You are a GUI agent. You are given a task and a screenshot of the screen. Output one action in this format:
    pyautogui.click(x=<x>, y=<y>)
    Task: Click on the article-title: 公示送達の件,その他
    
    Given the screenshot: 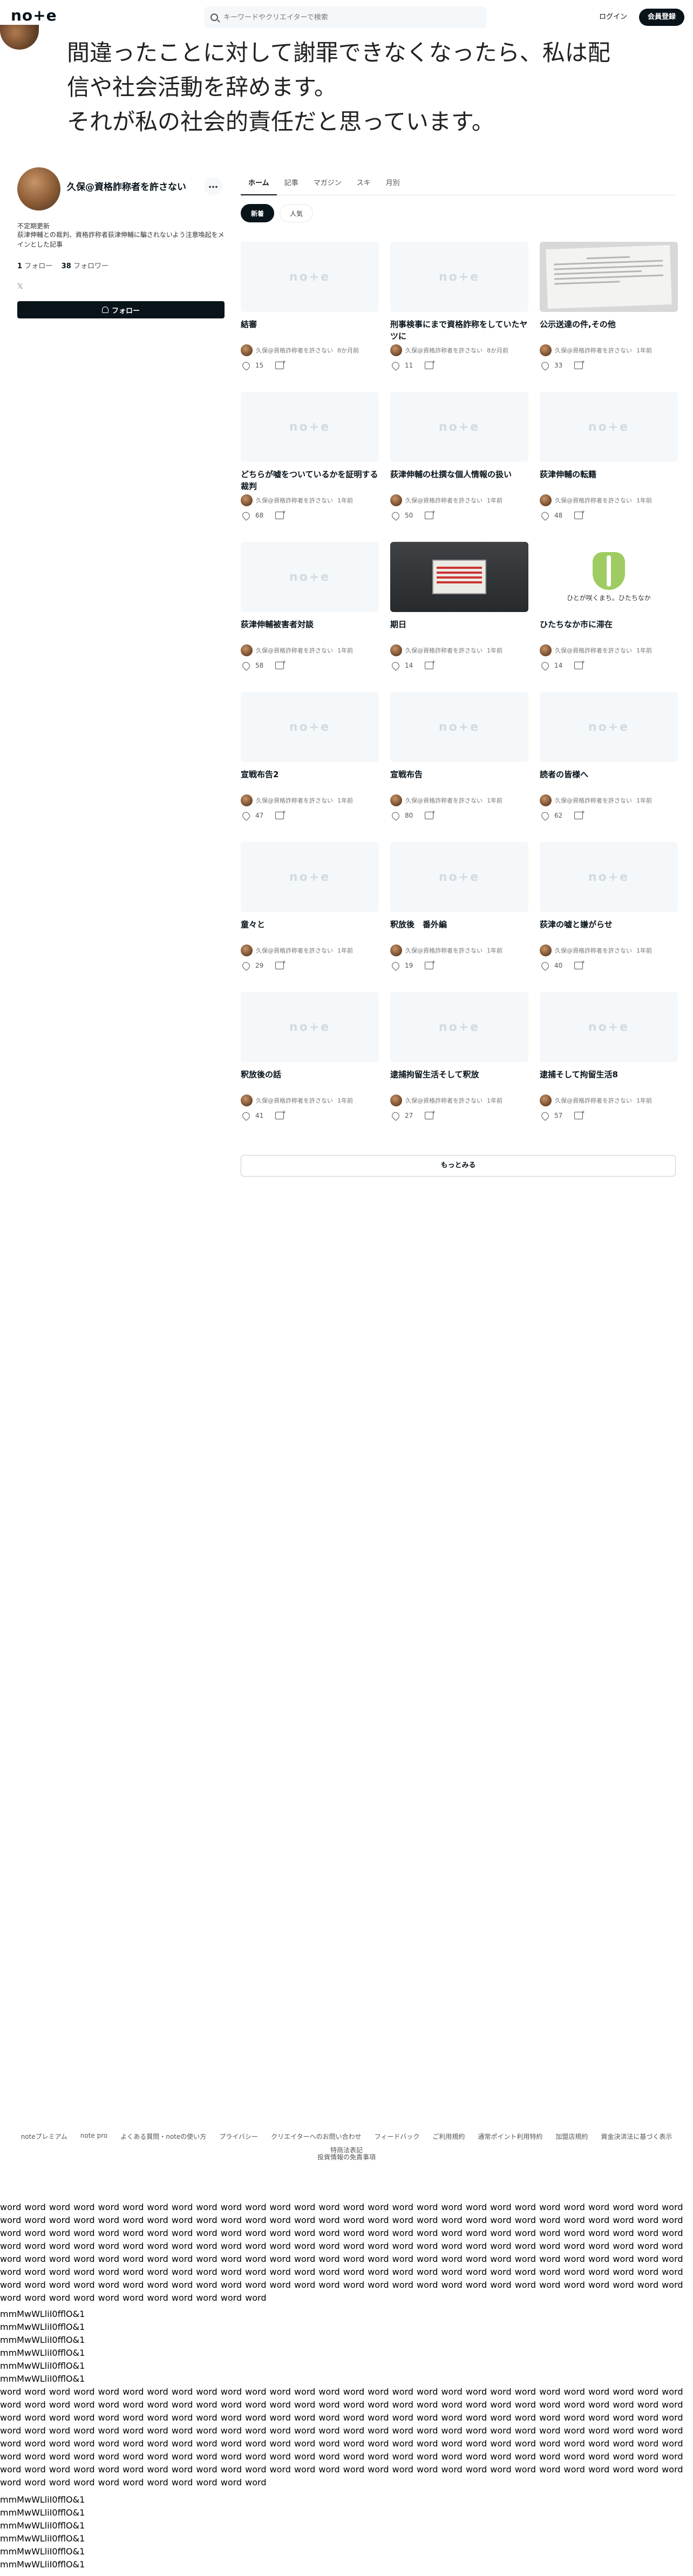 What is the action you would take?
    pyautogui.click(x=609, y=330)
    